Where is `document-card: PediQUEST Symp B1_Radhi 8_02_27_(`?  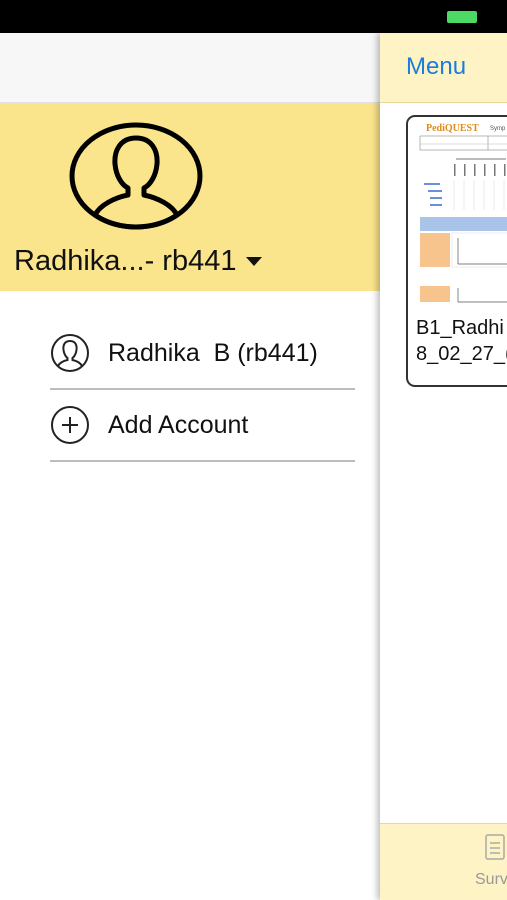 document-card: PediQUEST Symp B1_Radhi 8_02_27_( is located at coordinates (456, 251).